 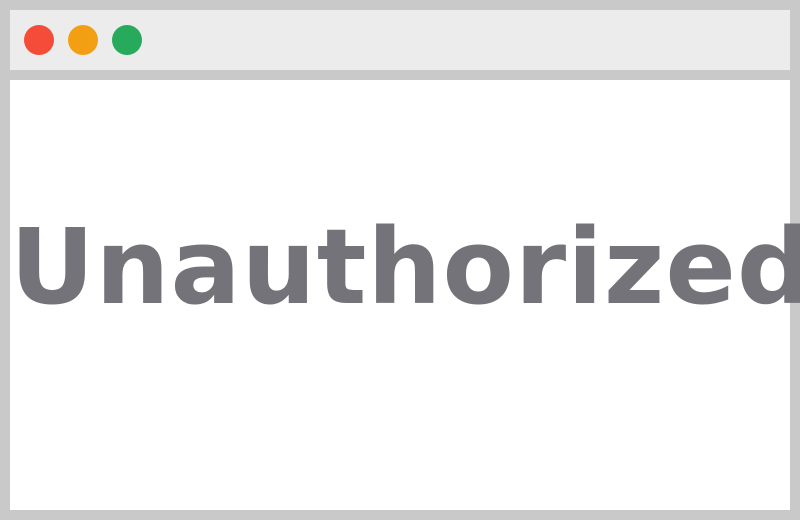 I want to click on minimize-button, so click(x=83, y=40).